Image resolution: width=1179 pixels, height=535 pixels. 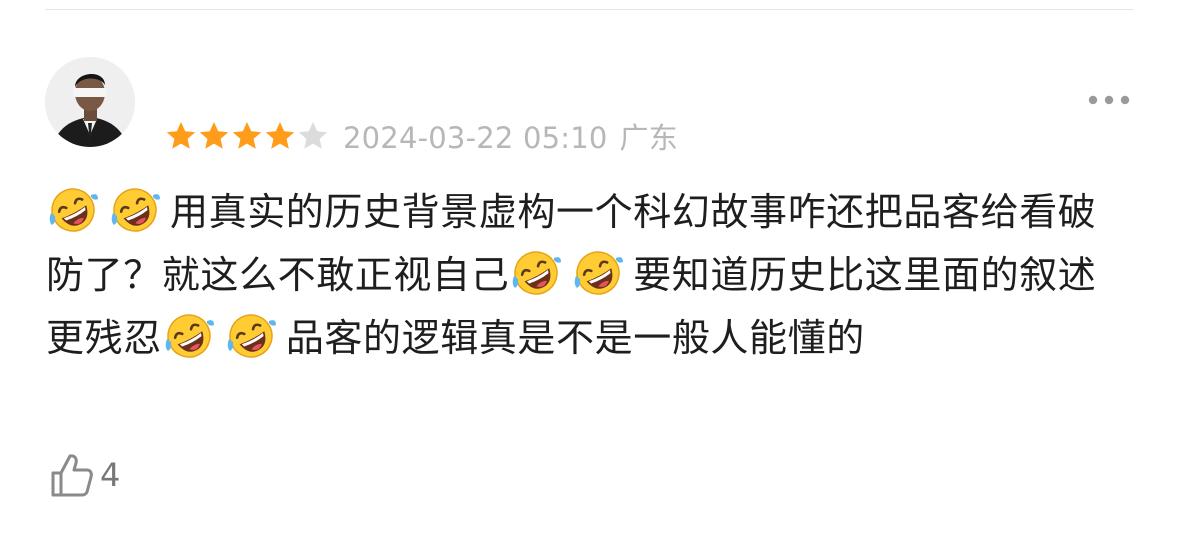 I want to click on star-empty-icon, so click(x=313, y=135).